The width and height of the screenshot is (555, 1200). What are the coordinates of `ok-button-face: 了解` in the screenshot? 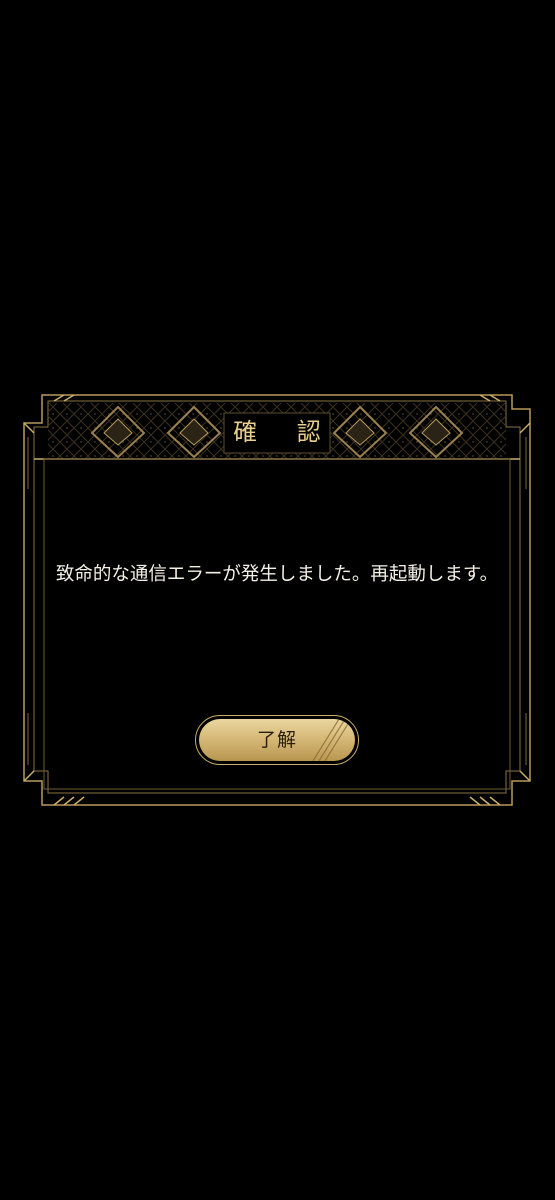 It's located at (277, 740).